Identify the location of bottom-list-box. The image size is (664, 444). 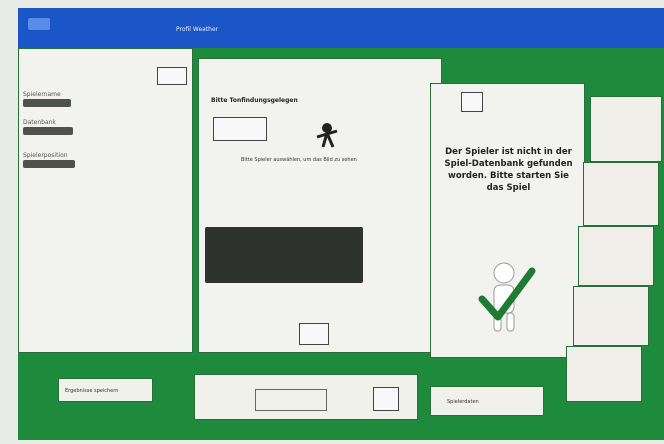
(291, 400).